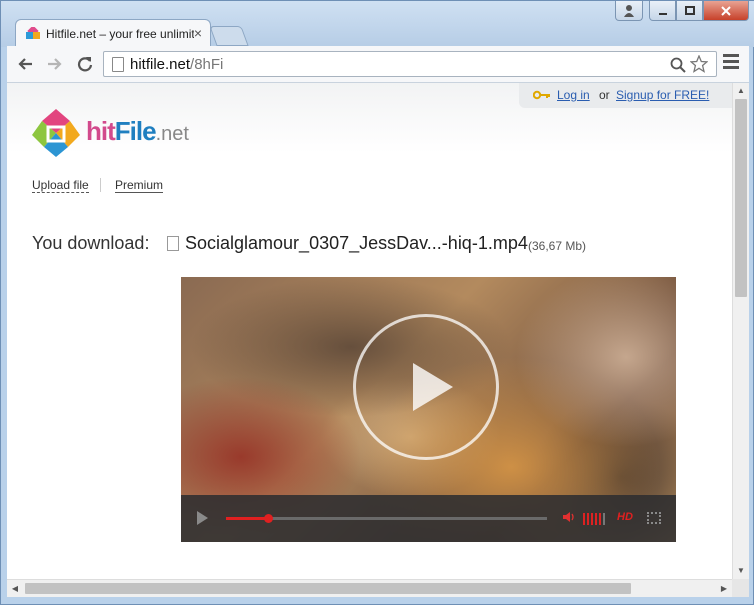 The width and height of the screenshot is (754, 605). Describe the element at coordinates (118, 64) in the screenshot. I see `page-icon` at that location.